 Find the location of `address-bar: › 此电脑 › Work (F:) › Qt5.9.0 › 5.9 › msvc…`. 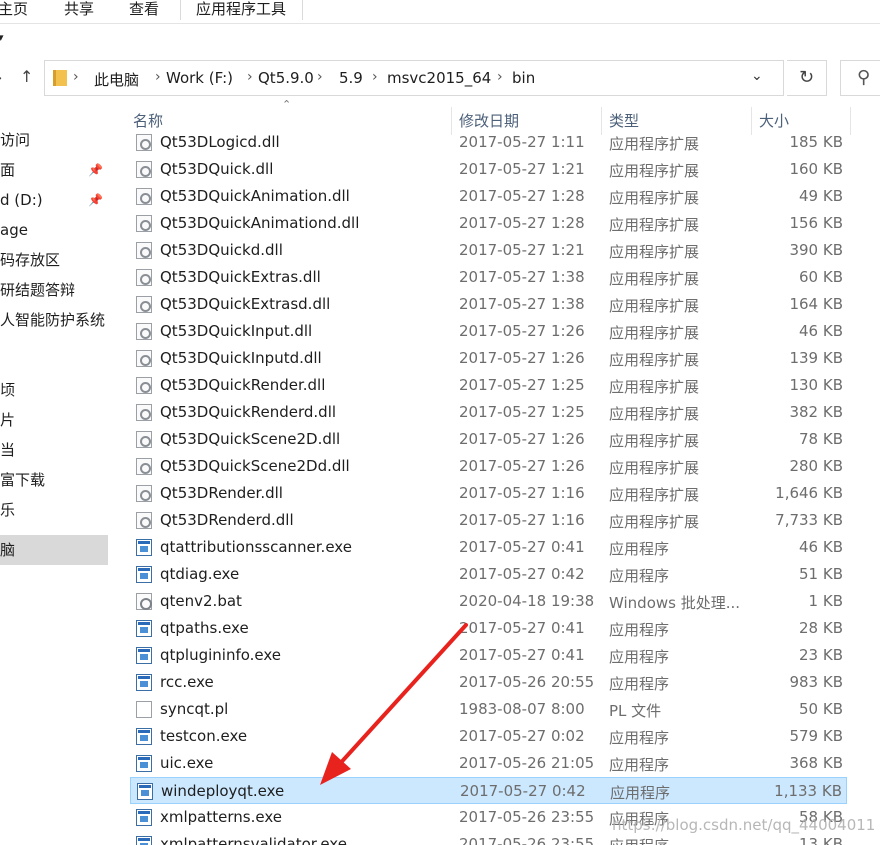

address-bar: › 此电脑 › Work (F:) › Qt5.9.0 › 5.9 › msvc… is located at coordinates (414, 78).